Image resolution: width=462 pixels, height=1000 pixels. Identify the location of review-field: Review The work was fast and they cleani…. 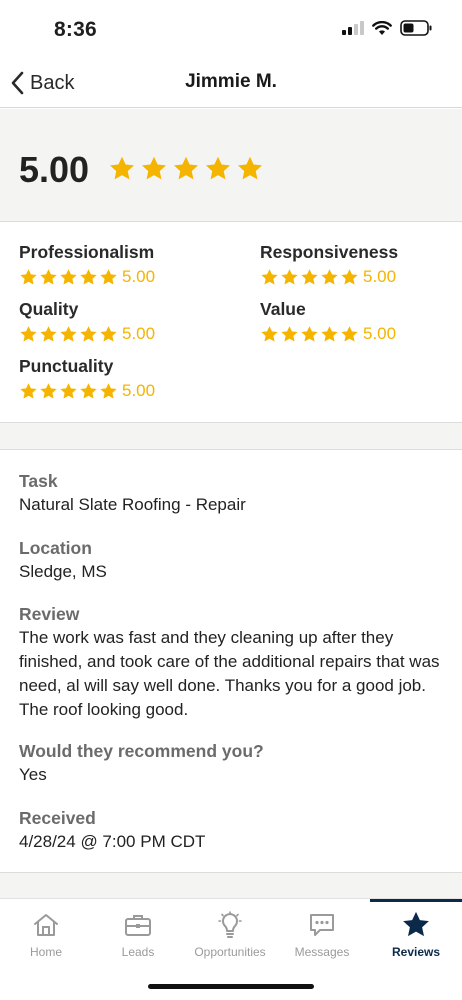
(231, 662).